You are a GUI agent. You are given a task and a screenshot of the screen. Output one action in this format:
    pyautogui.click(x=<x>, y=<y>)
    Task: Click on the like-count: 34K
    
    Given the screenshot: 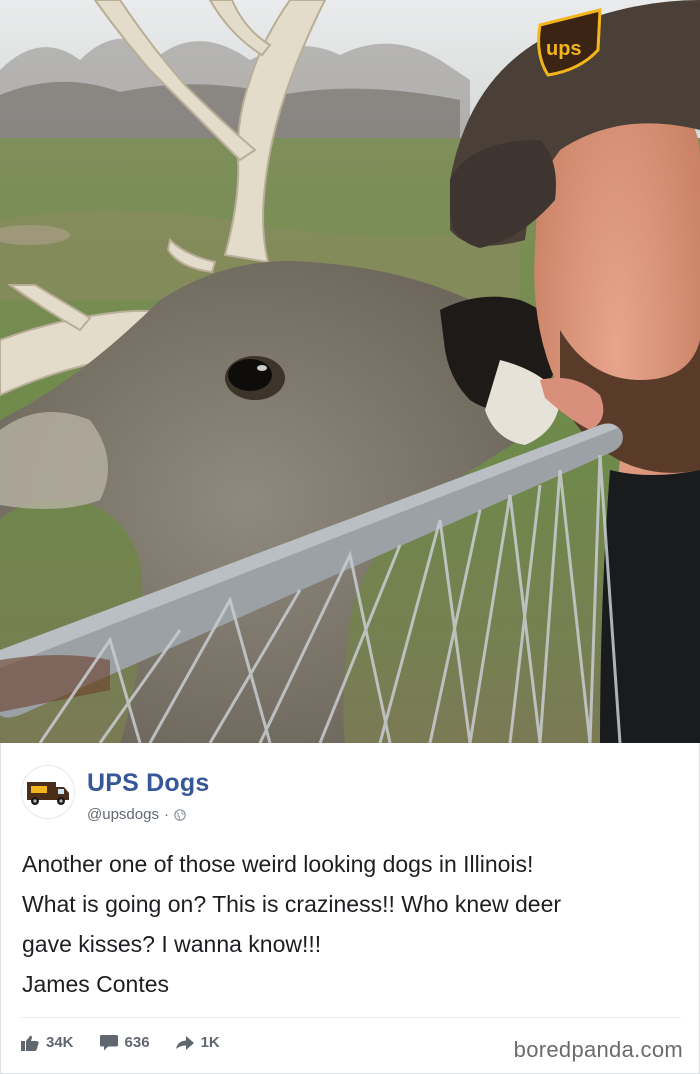 What is the action you would take?
    pyautogui.click(x=60, y=1042)
    